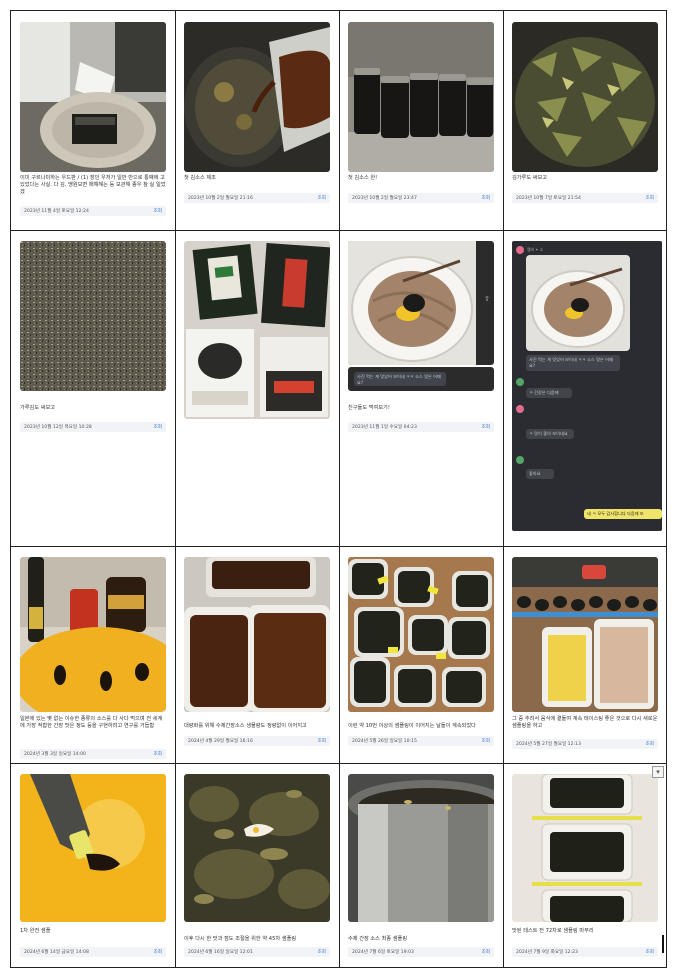 This screenshot has width=676, height=975. I want to click on caption: 첫 김소스 완!, so click(363, 178).